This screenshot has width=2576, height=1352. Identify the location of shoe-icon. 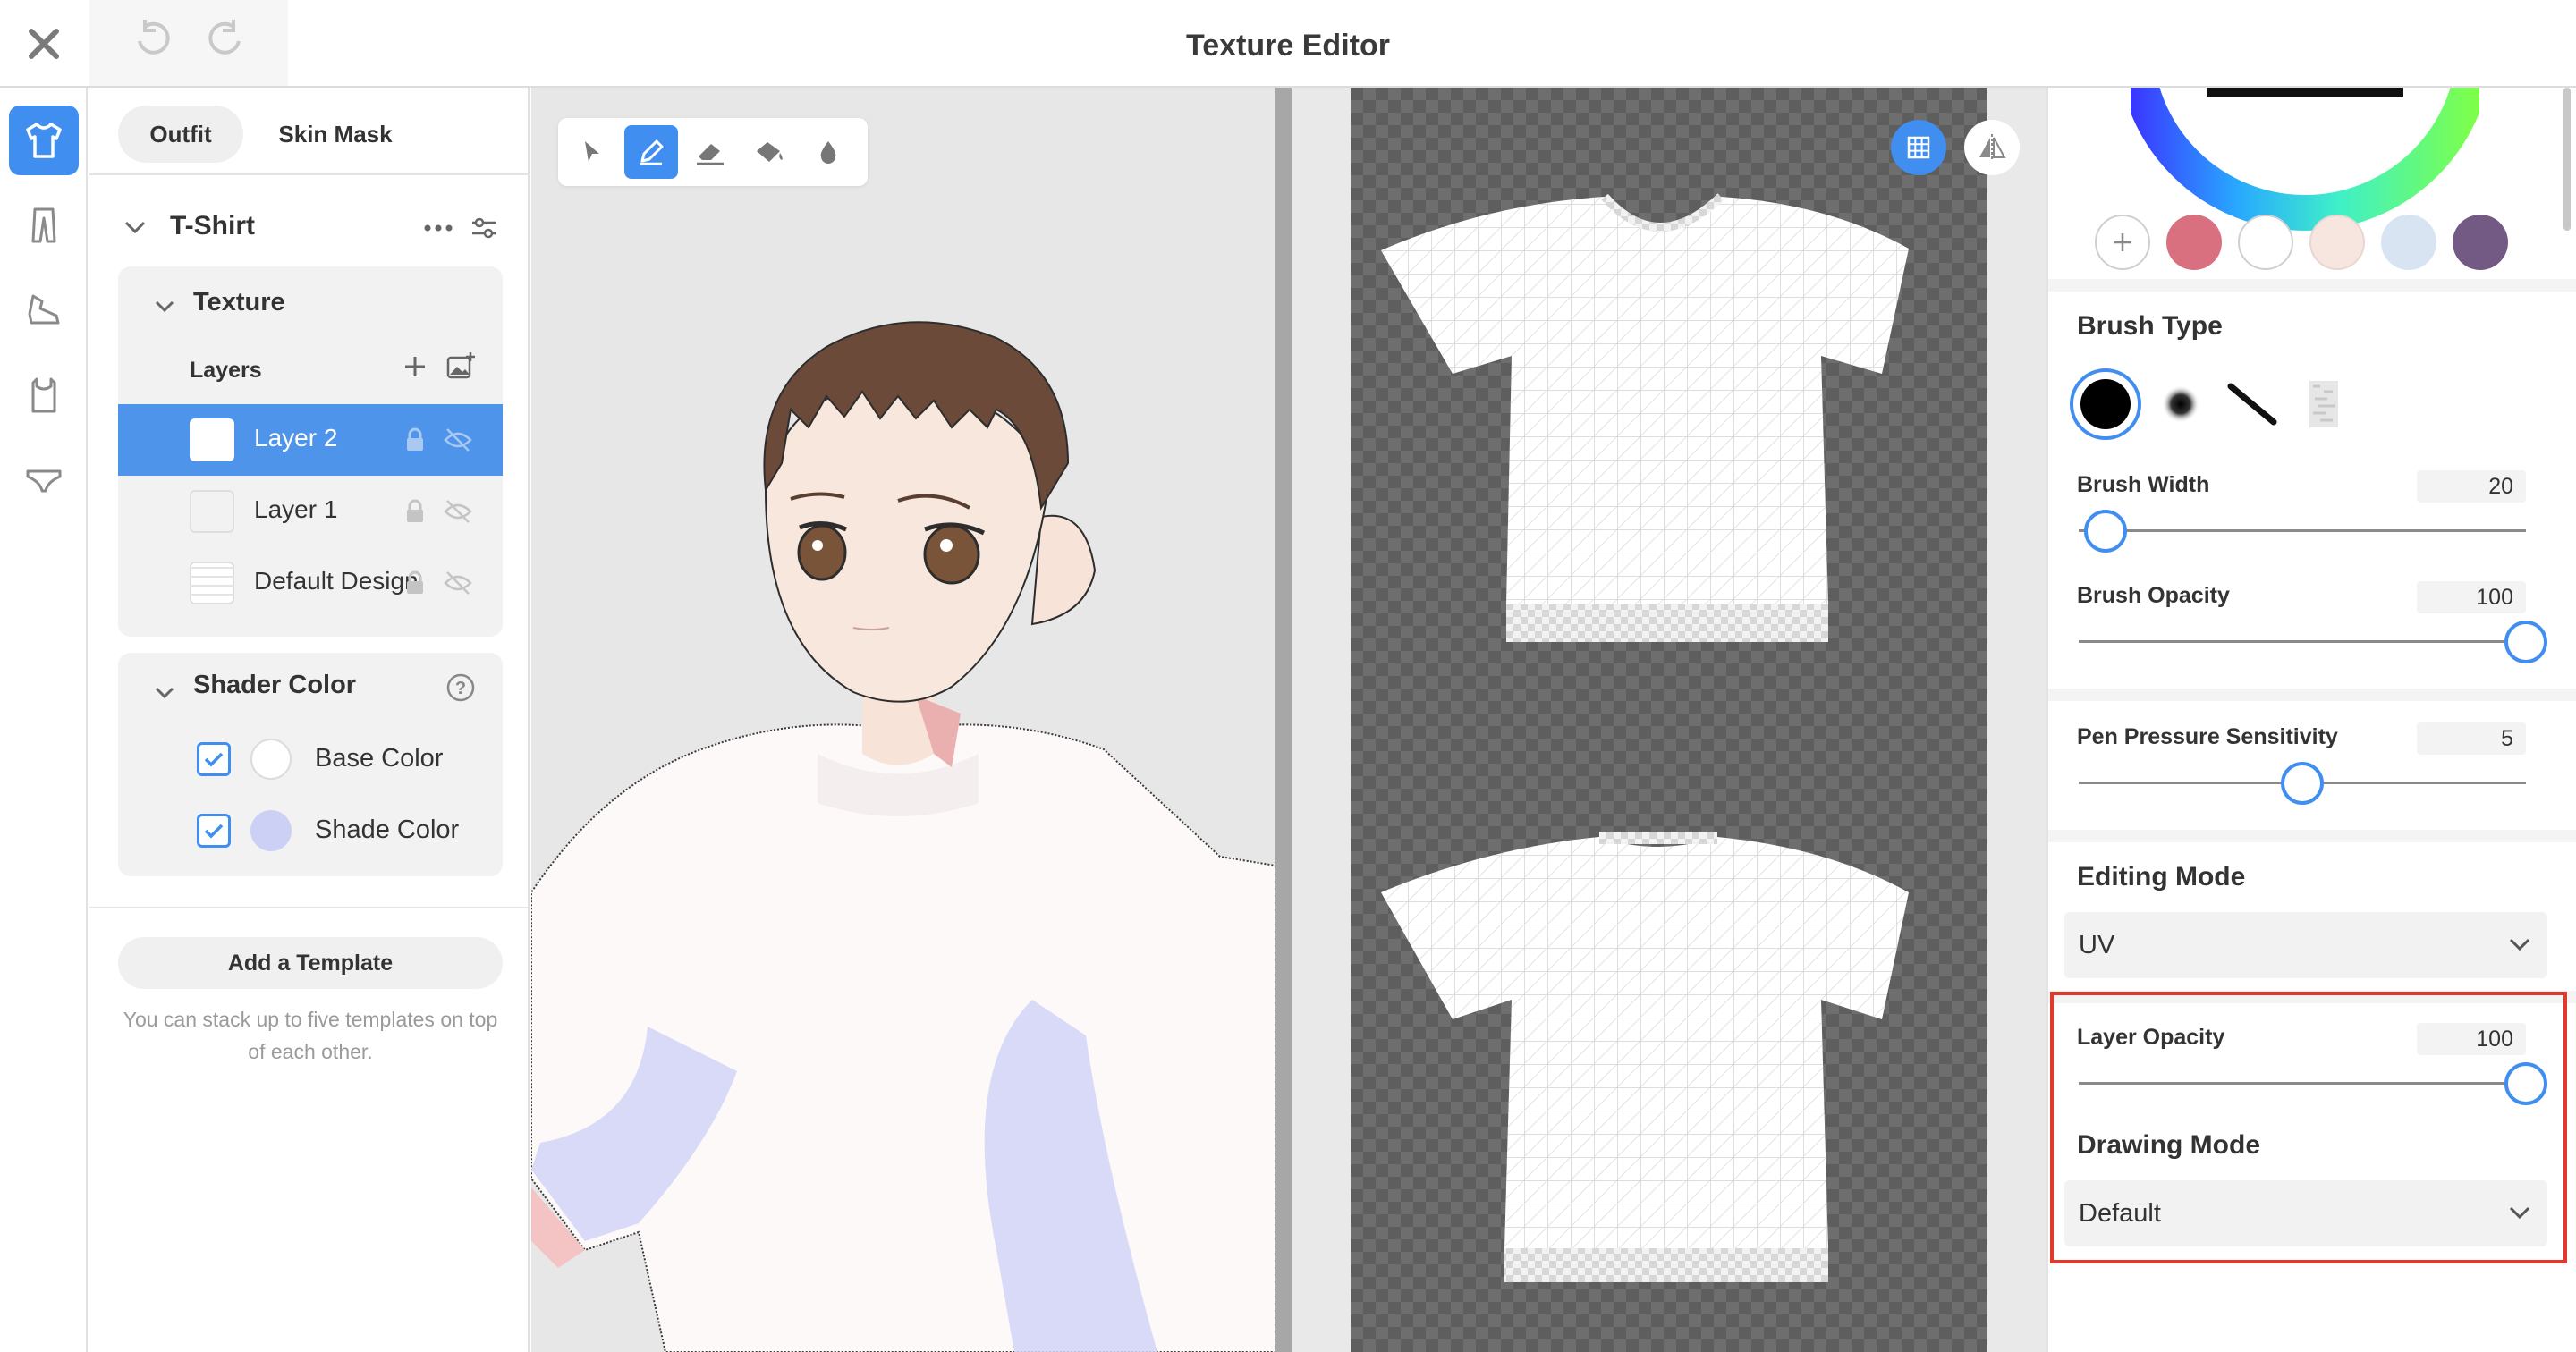
(44, 309).